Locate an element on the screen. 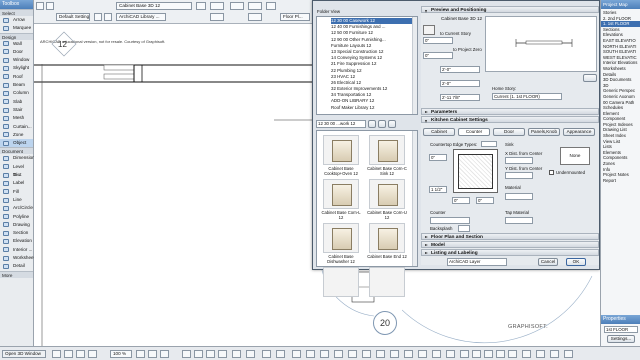  path-field: 12 30 00 ...work 12 is located at coordinates (341, 124).